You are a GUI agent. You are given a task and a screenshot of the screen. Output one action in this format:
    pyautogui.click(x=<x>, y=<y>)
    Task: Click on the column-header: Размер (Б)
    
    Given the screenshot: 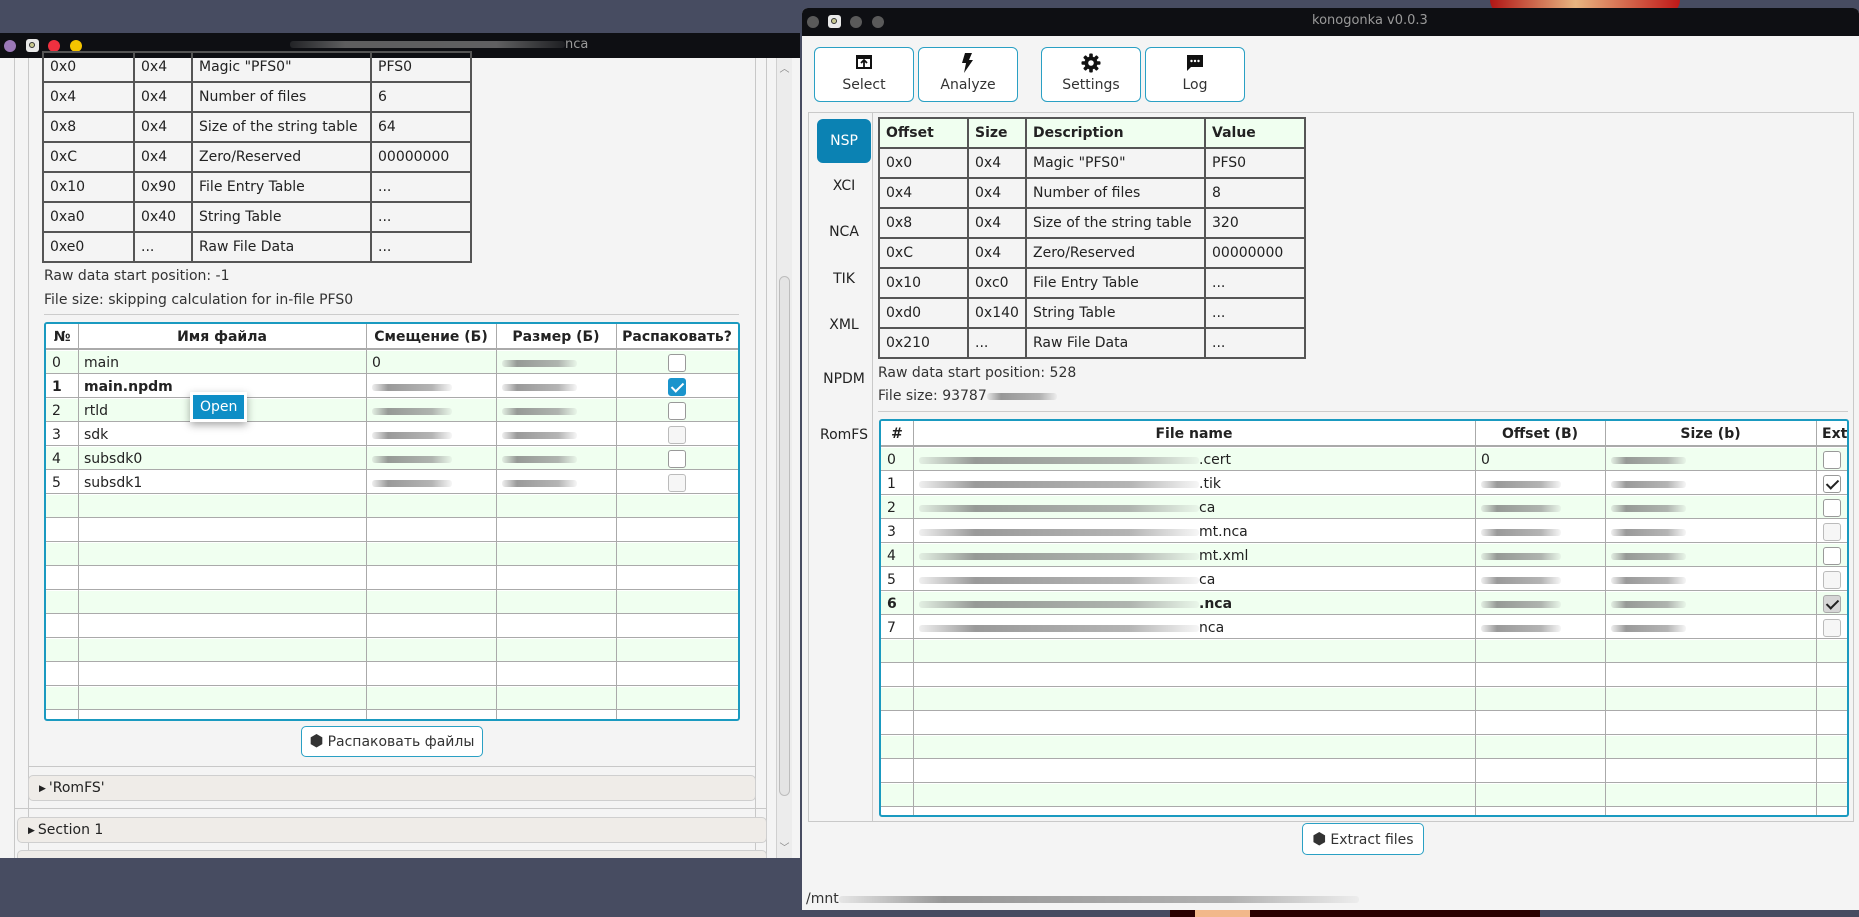 What is the action you would take?
    pyautogui.click(x=556, y=336)
    